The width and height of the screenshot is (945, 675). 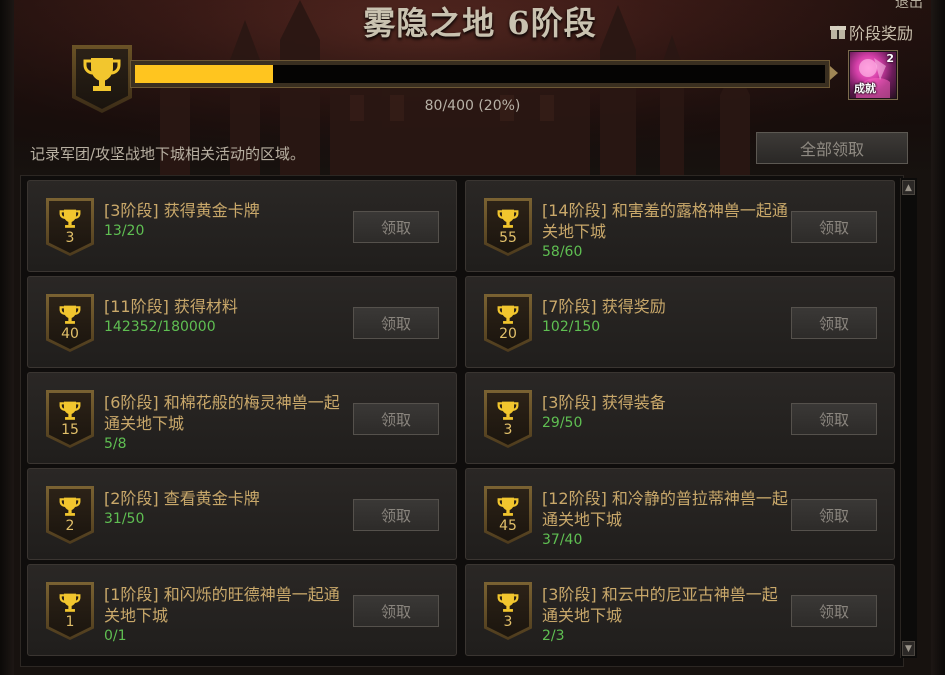 I want to click on achievement-title-text: [2阶段] 查看黄金卡牌, so click(x=182, y=498).